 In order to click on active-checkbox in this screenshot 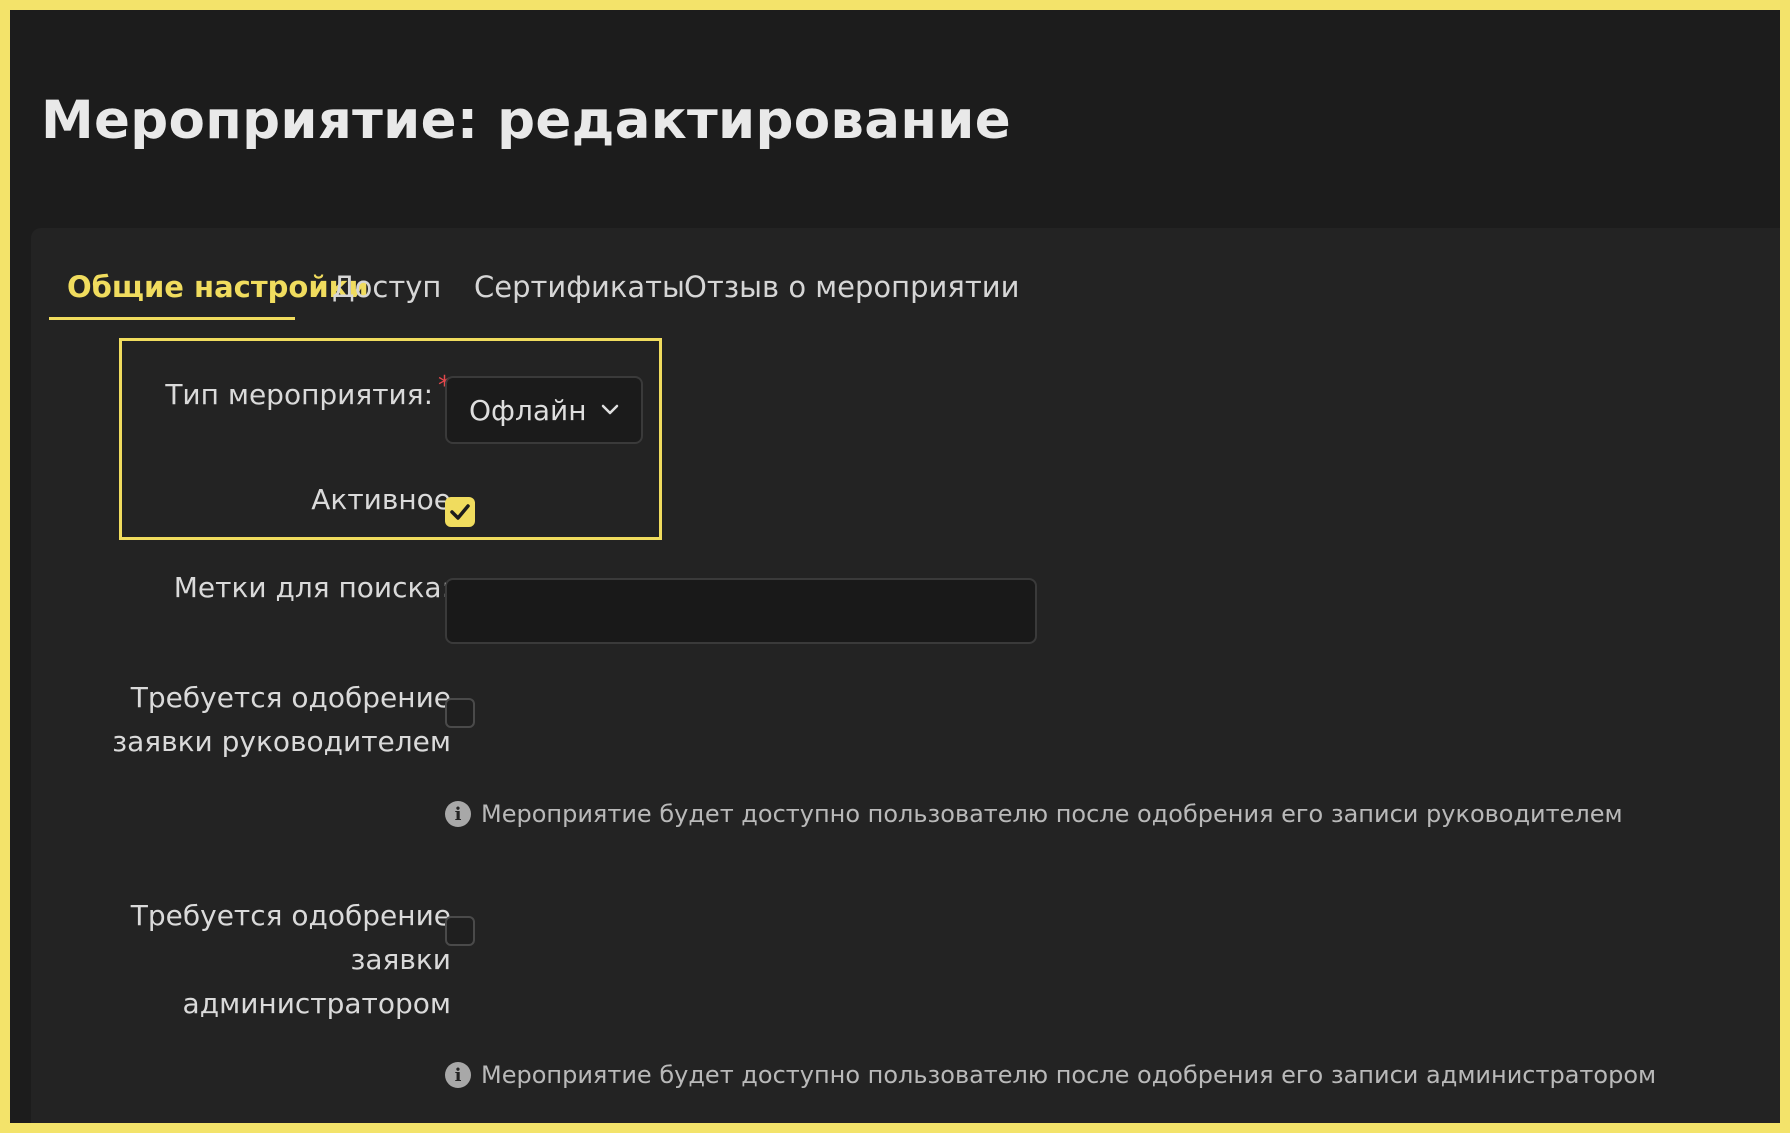, I will do `click(460, 512)`.